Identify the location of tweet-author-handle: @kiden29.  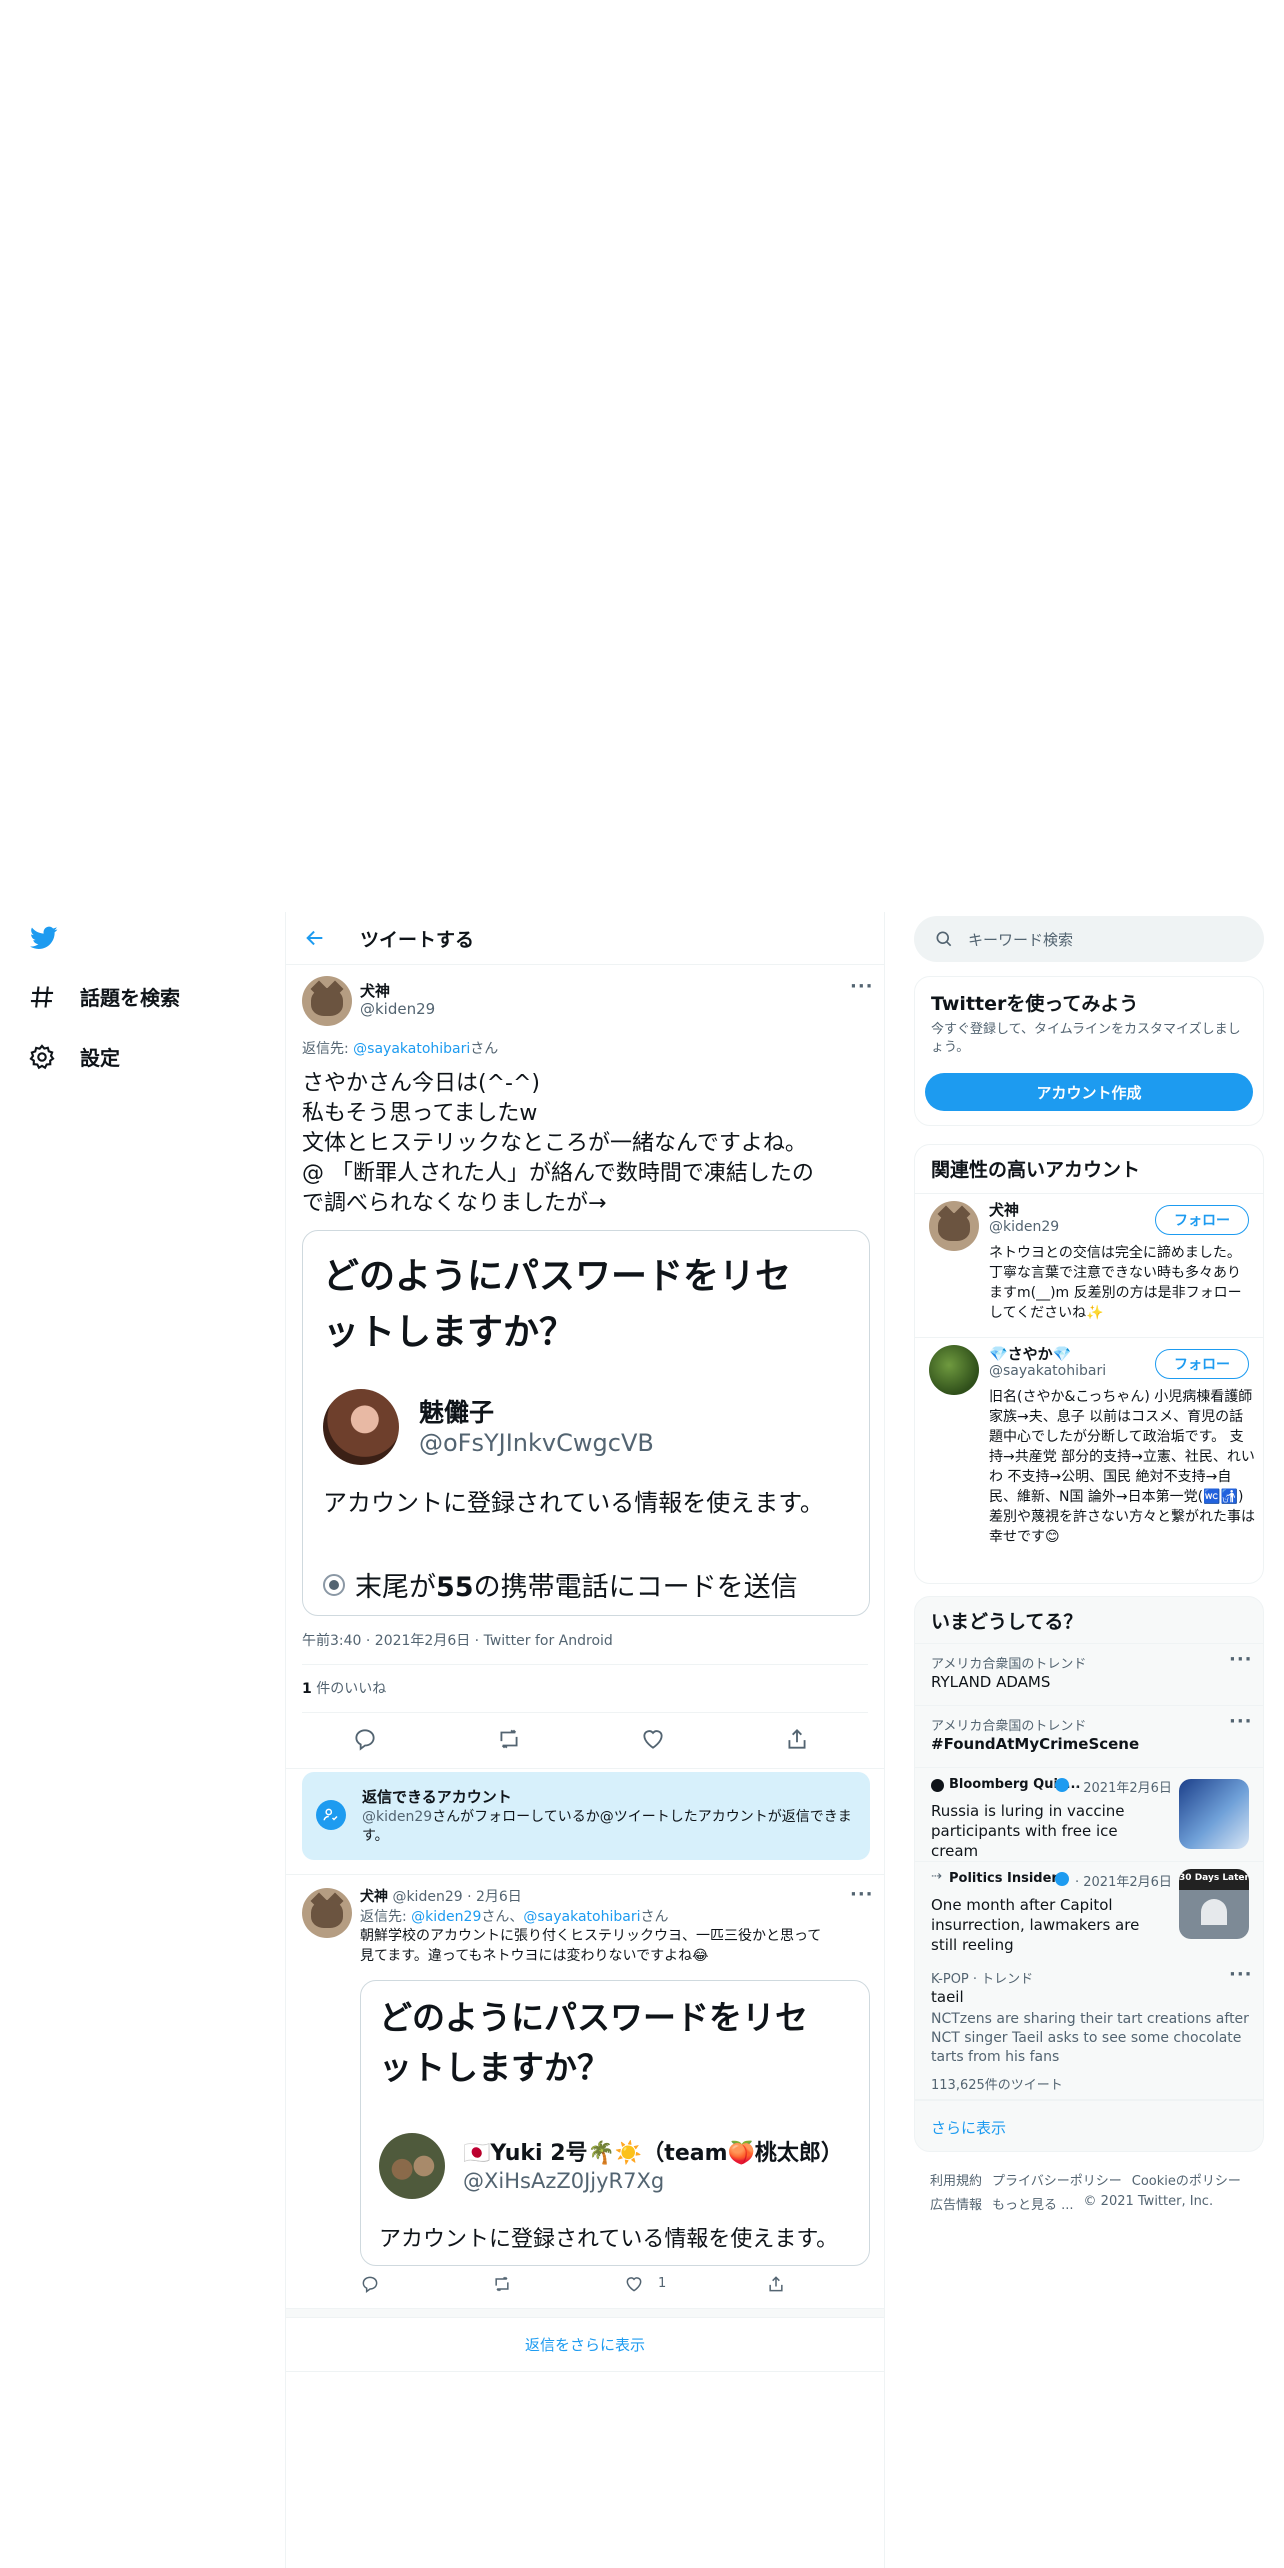
(397, 1009).